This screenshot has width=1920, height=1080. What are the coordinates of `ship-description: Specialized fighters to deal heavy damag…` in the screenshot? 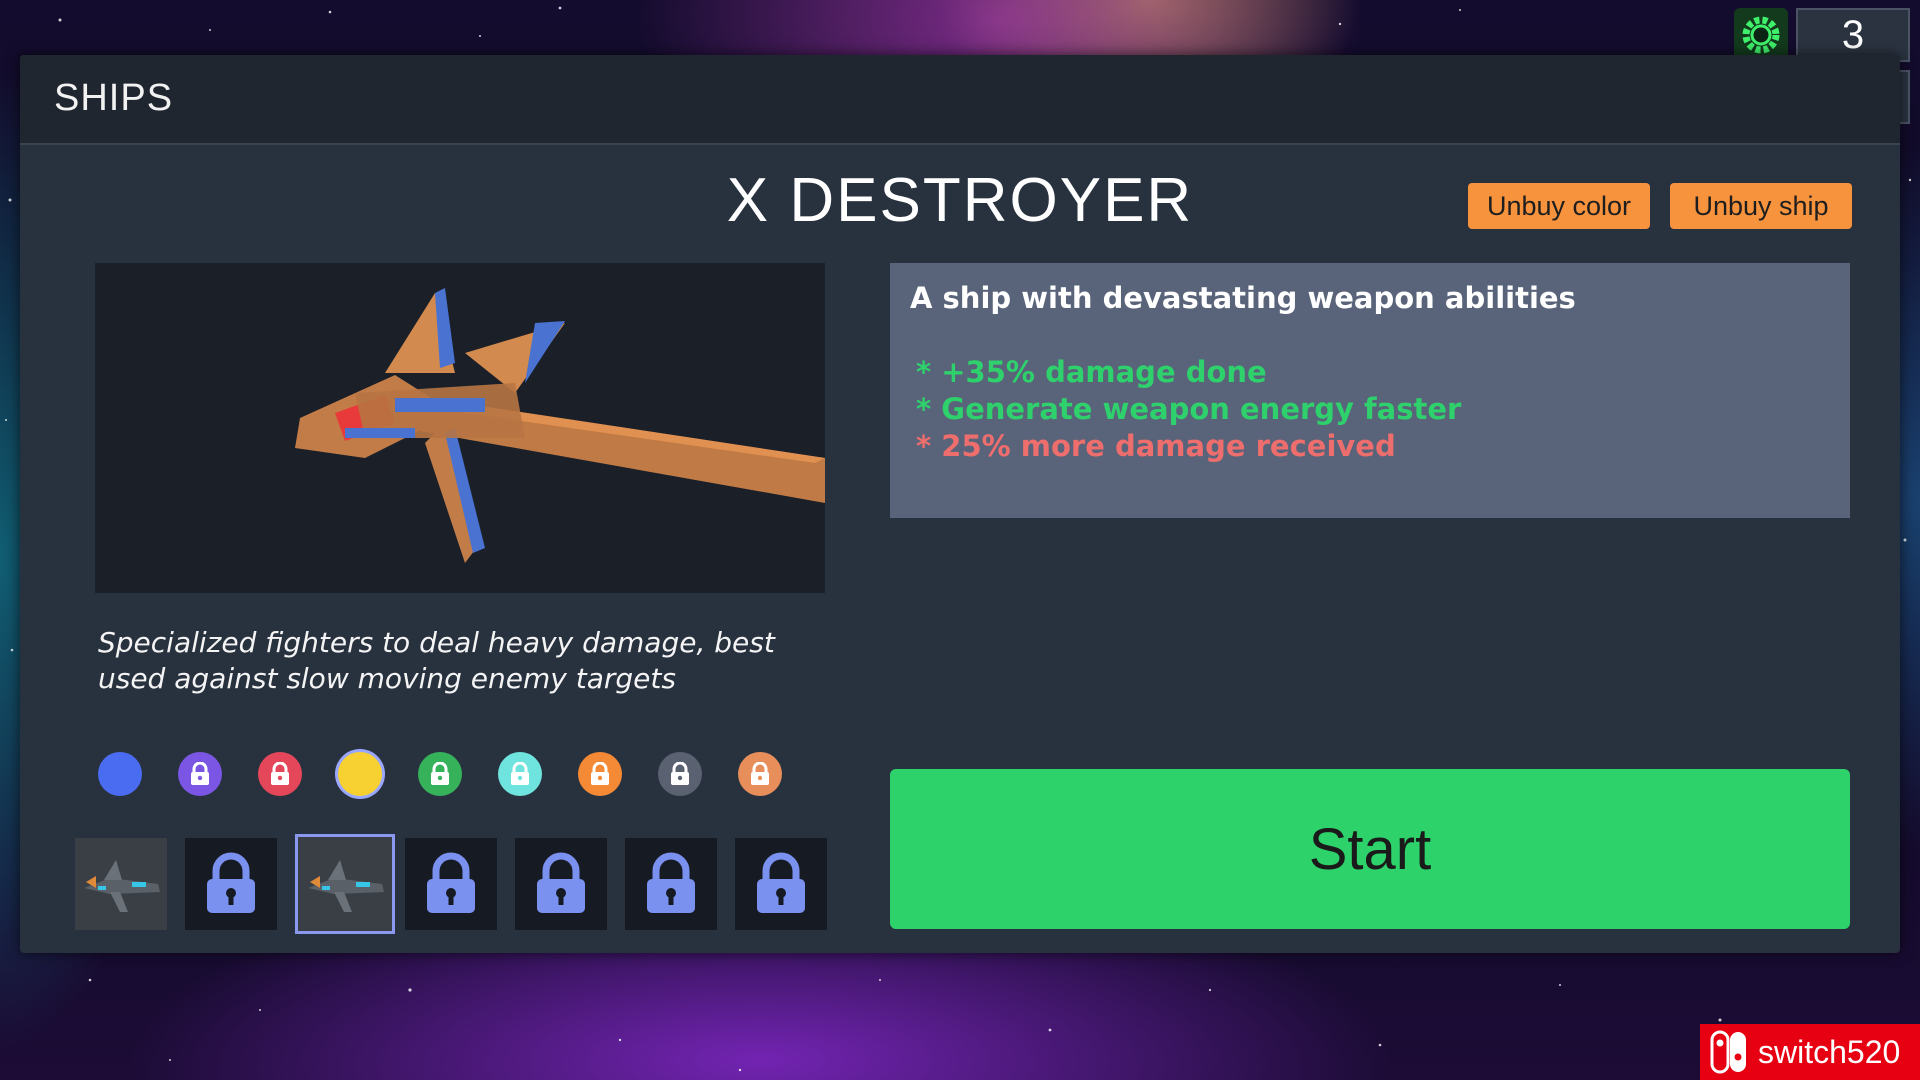 It's located at (436, 660).